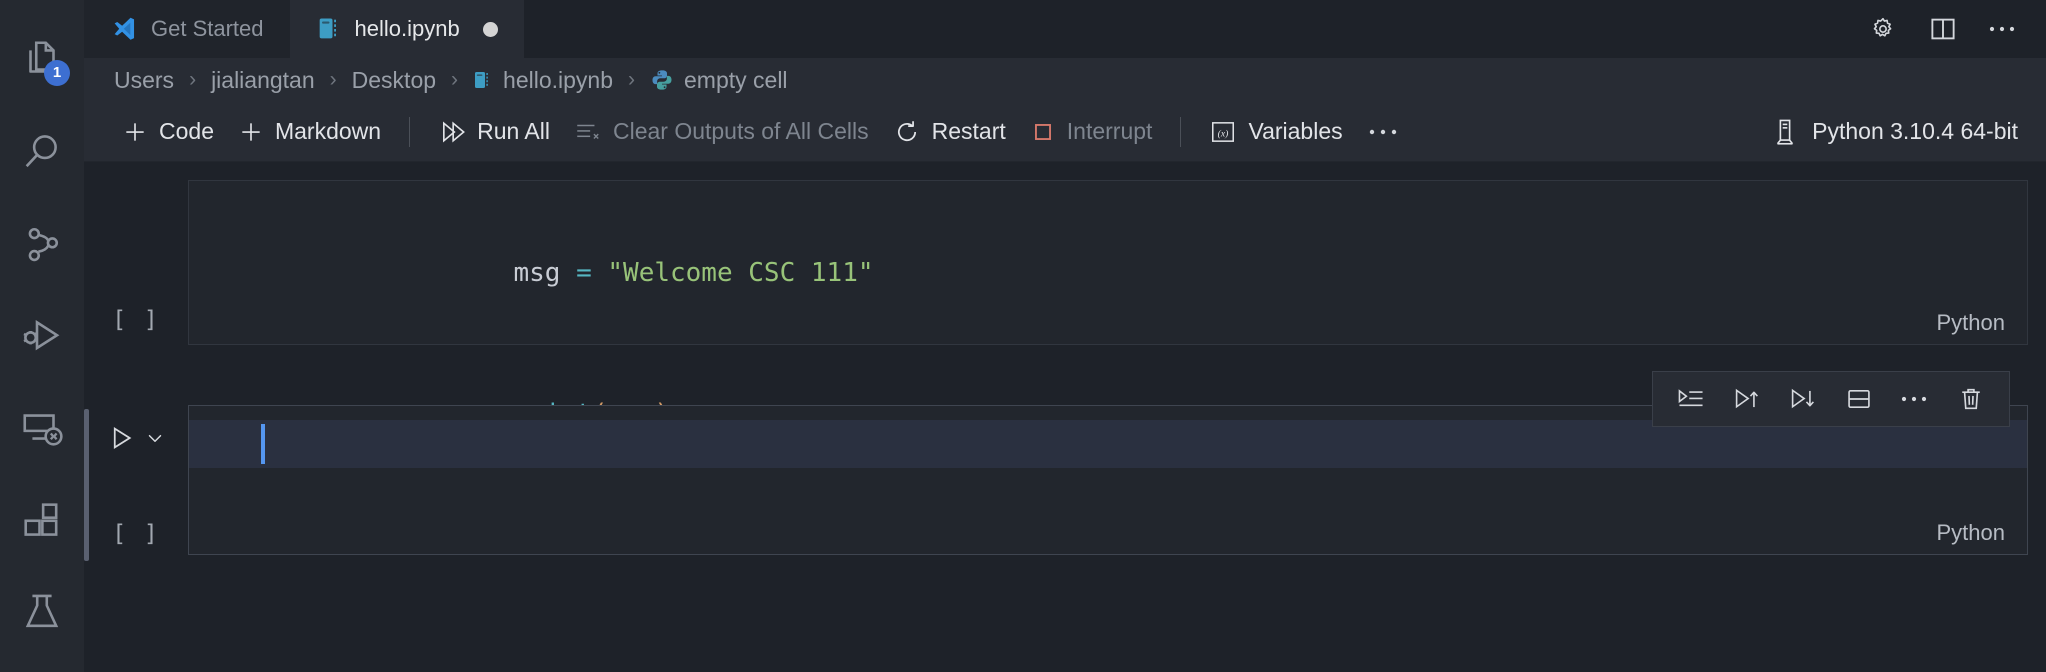 This screenshot has height=672, width=2046. Describe the element at coordinates (124, 28) in the screenshot. I see `vscode-logo-icon` at that location.